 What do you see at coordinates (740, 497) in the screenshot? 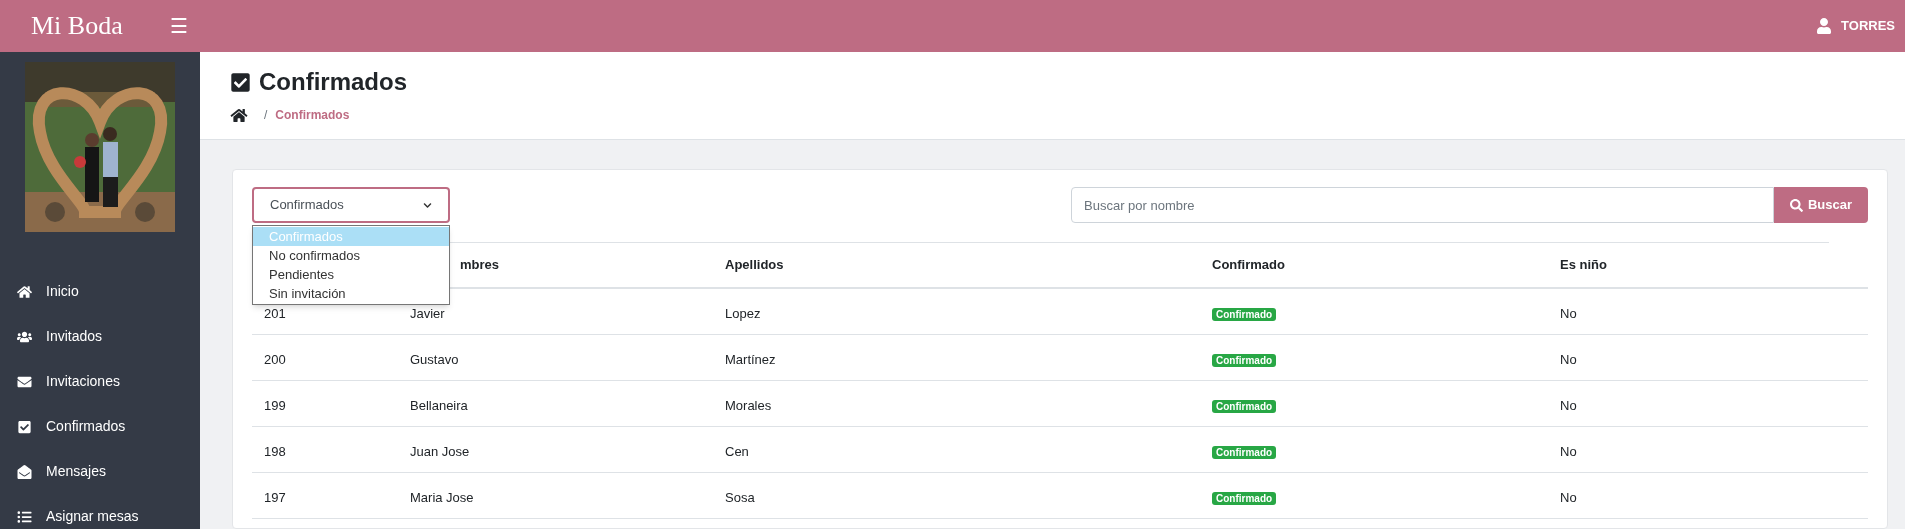
I see `table-cell: Sosa` at bounding box center [740, 497].